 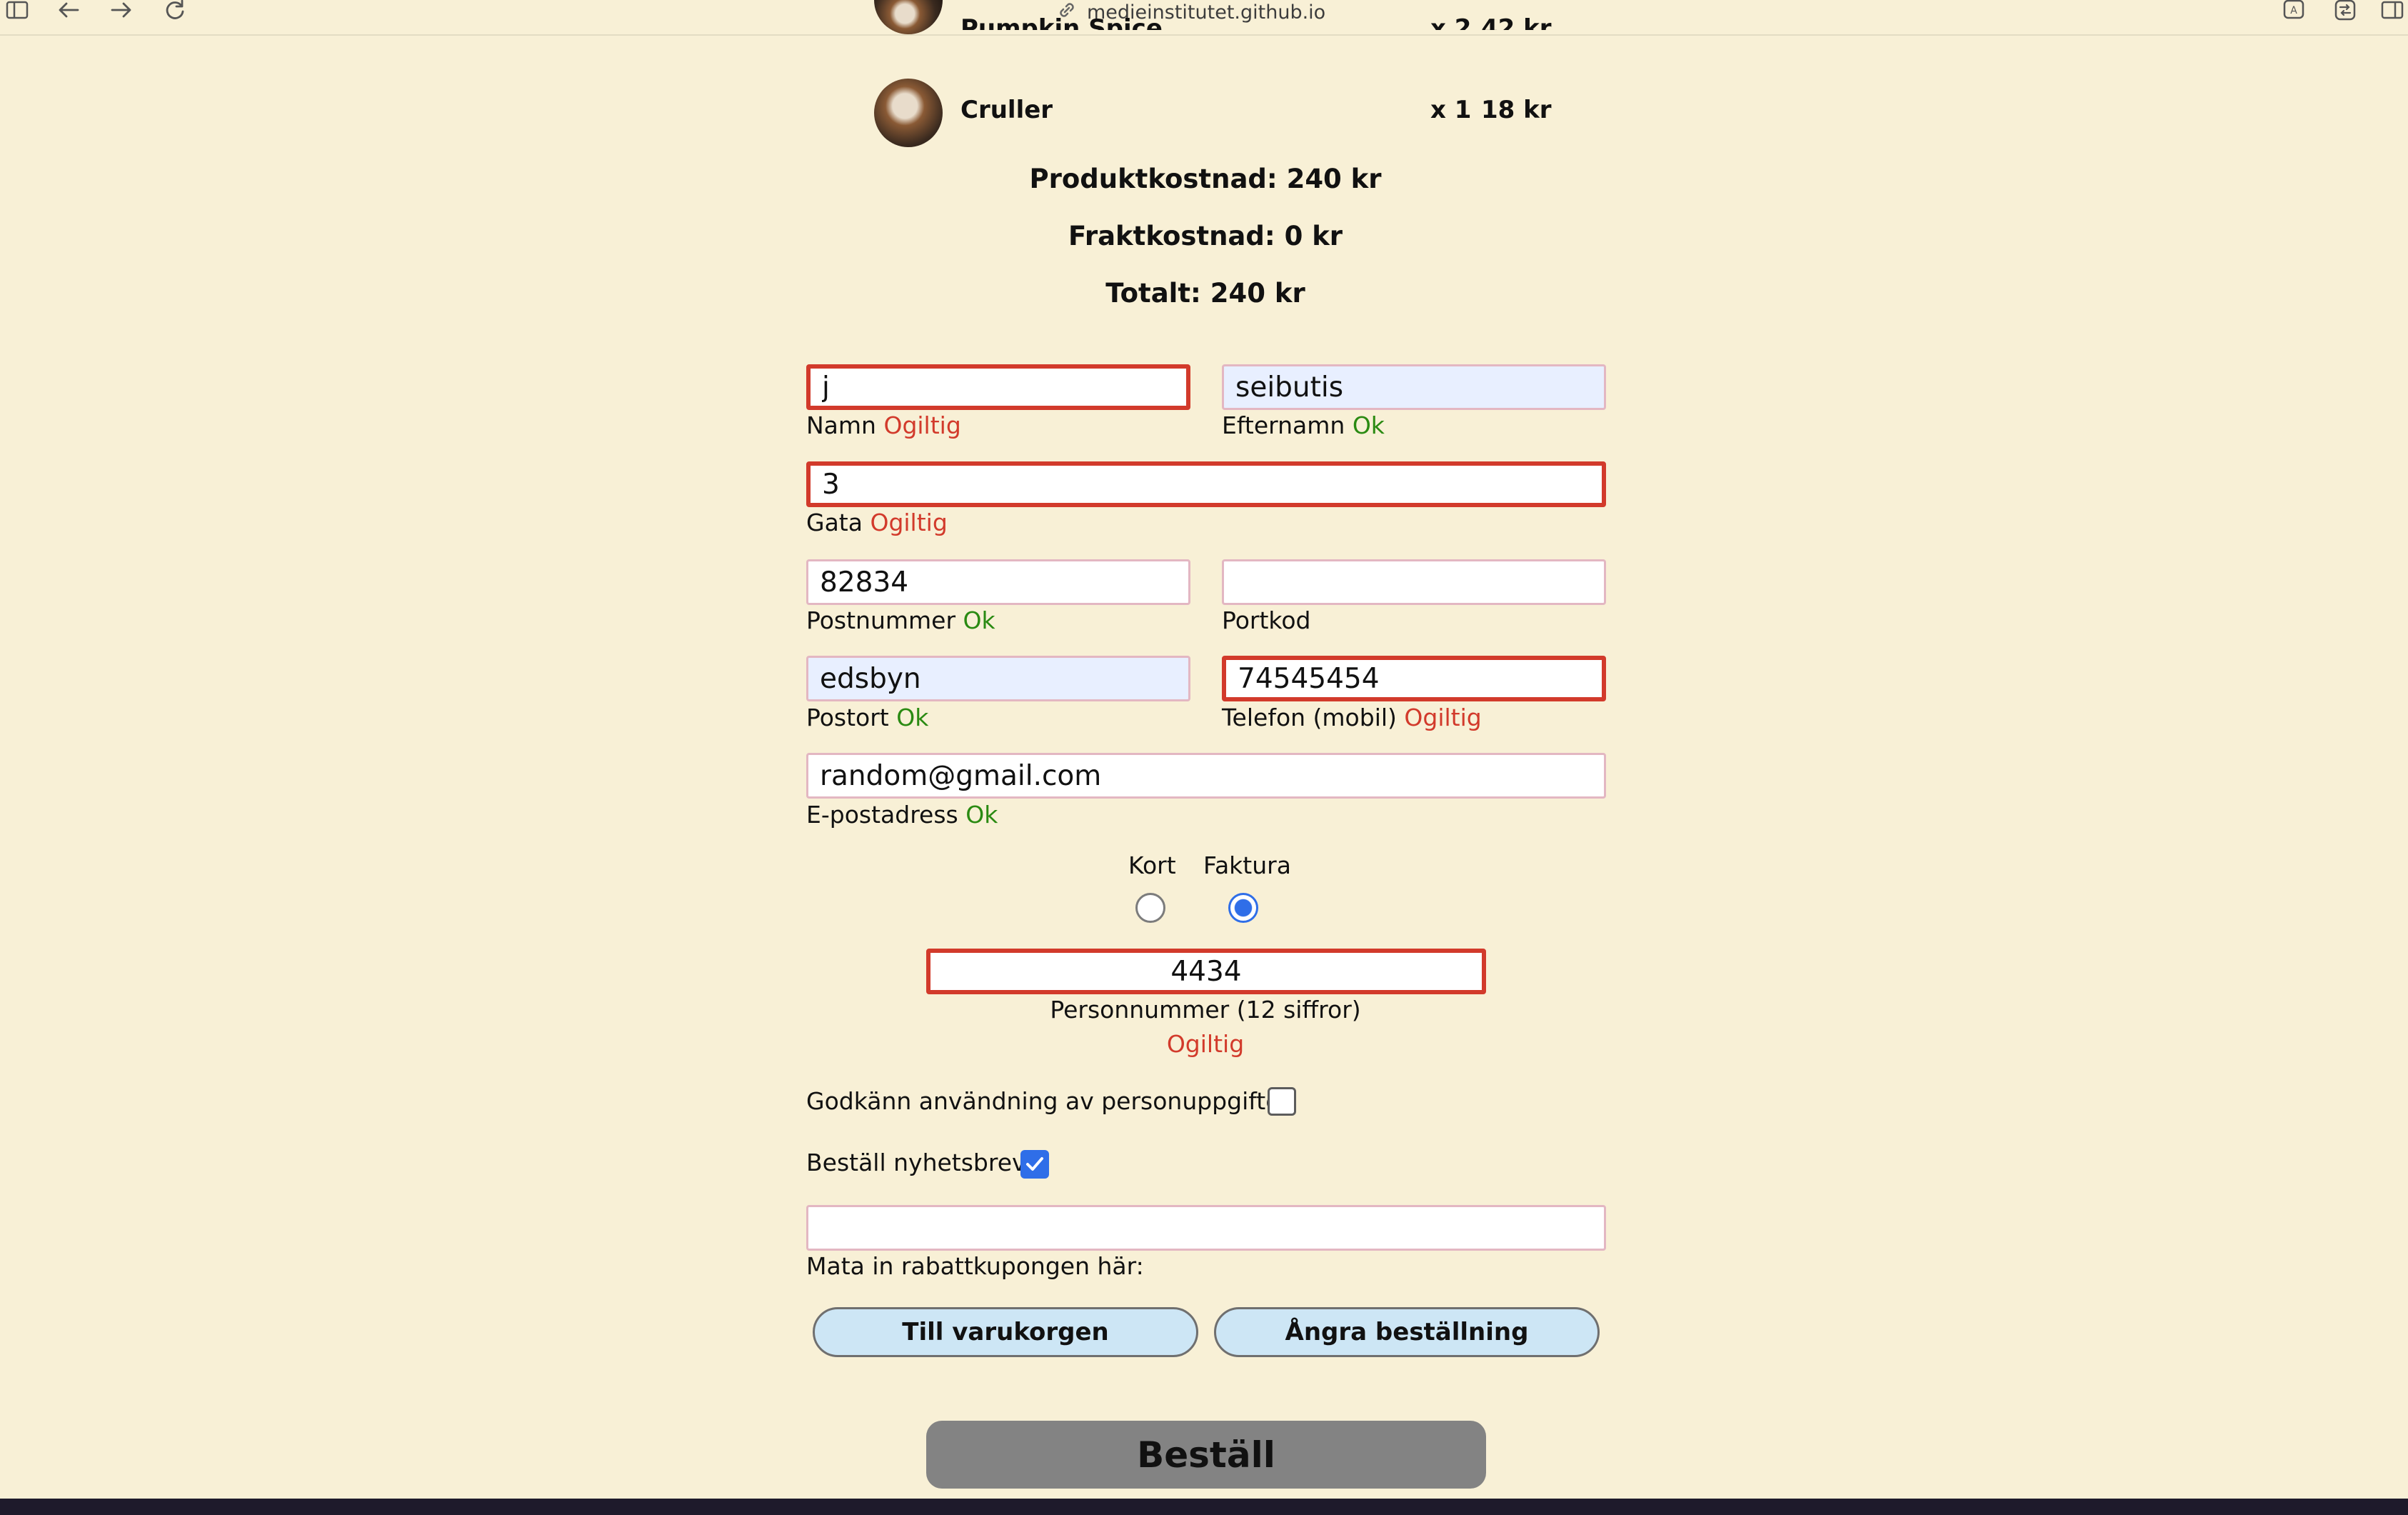 What do you see at coordinates (175, 13) in the screenshot?
I see `reload-icon` at bounding box center [175, 13].